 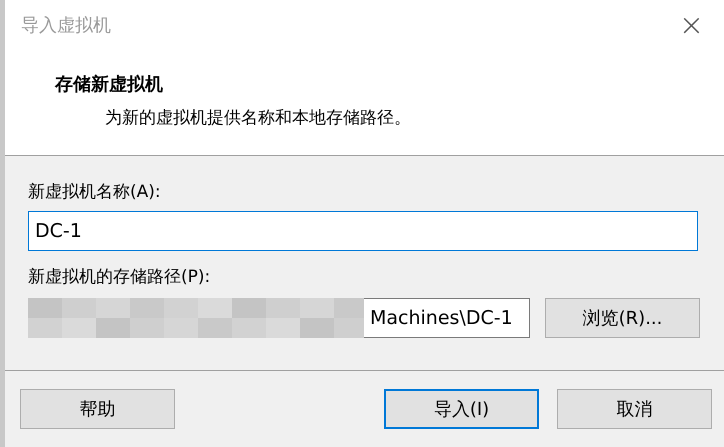 What do you see at coordinates (120, 277) in the screenshot?
I see `path-label: 新虚拟机的存储路径(P):` at bounding box center [120, 277].